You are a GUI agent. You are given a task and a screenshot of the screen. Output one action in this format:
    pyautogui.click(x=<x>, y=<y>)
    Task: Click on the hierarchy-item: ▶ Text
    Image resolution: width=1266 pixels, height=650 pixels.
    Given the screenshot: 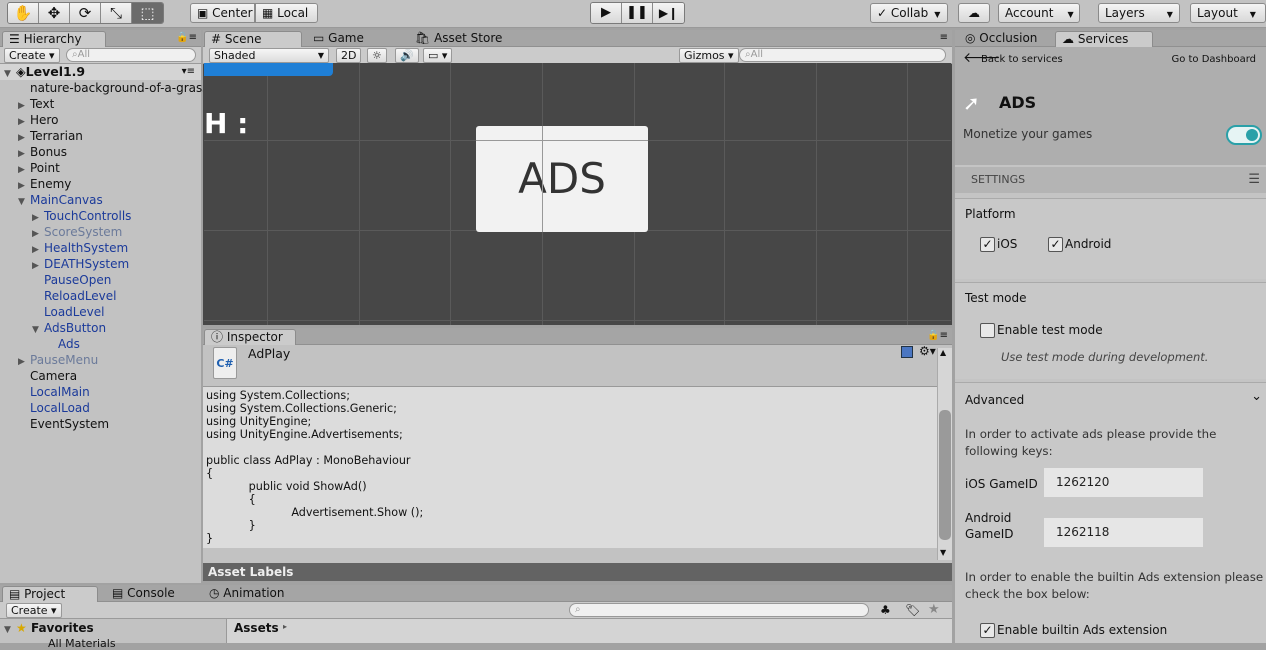 What is the action you would take?
    pyautogui.click(x=27, y=104)
    